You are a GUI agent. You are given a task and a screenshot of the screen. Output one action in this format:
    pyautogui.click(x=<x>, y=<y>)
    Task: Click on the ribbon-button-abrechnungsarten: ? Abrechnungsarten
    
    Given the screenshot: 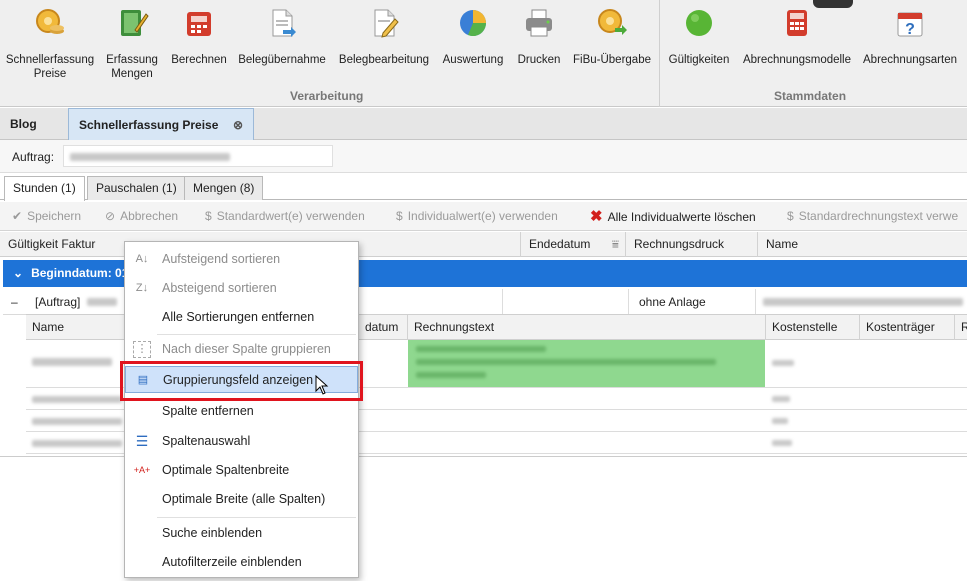 What is the action you would take?
    pyautogui.click(x=910, y=36)
    